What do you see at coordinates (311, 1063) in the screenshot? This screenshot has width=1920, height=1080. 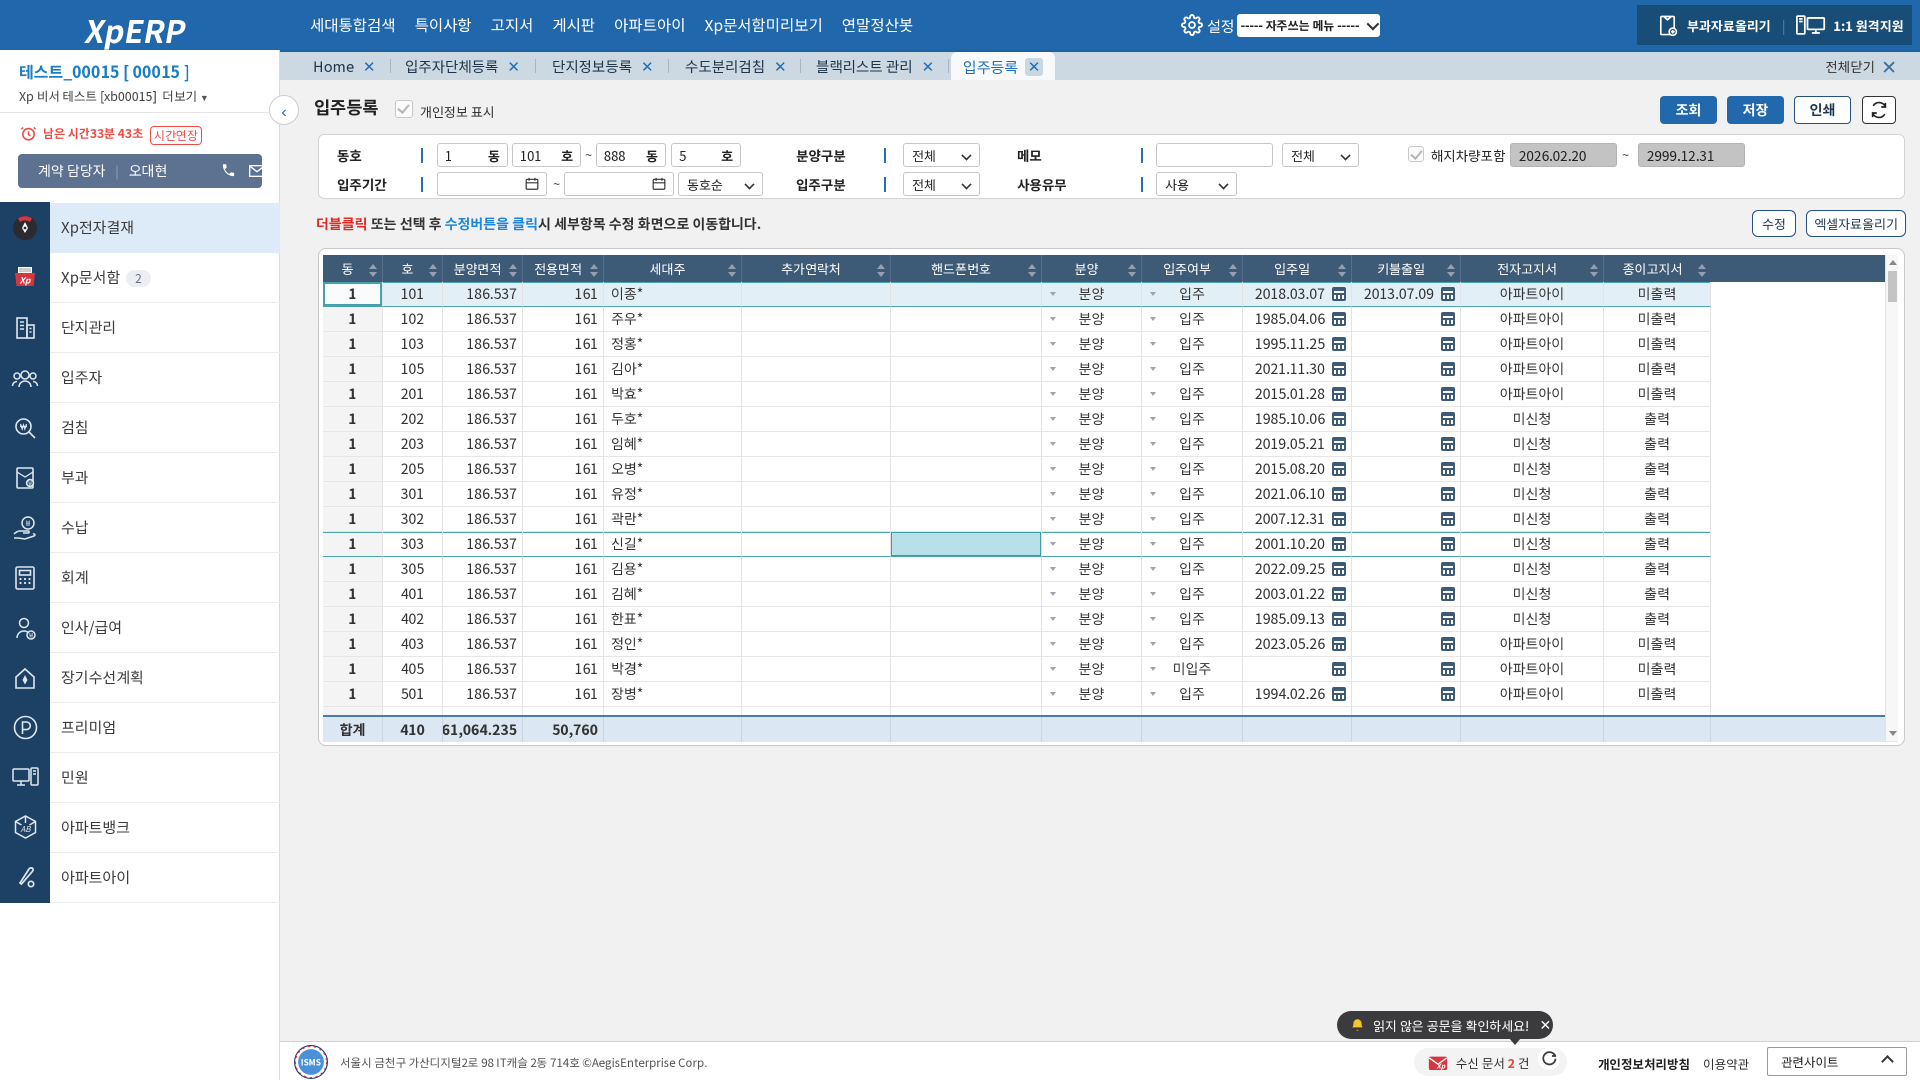 I see `svg-text: ISMS` at bounding box center [311, 1063].